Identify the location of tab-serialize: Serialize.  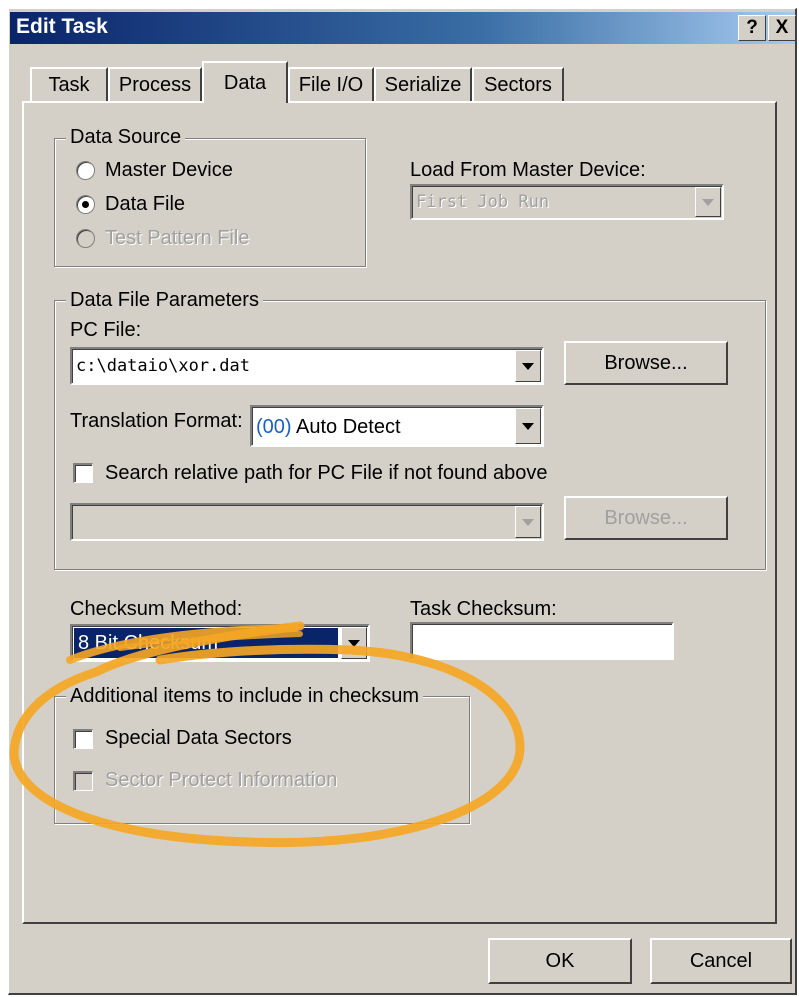
(423, 84).